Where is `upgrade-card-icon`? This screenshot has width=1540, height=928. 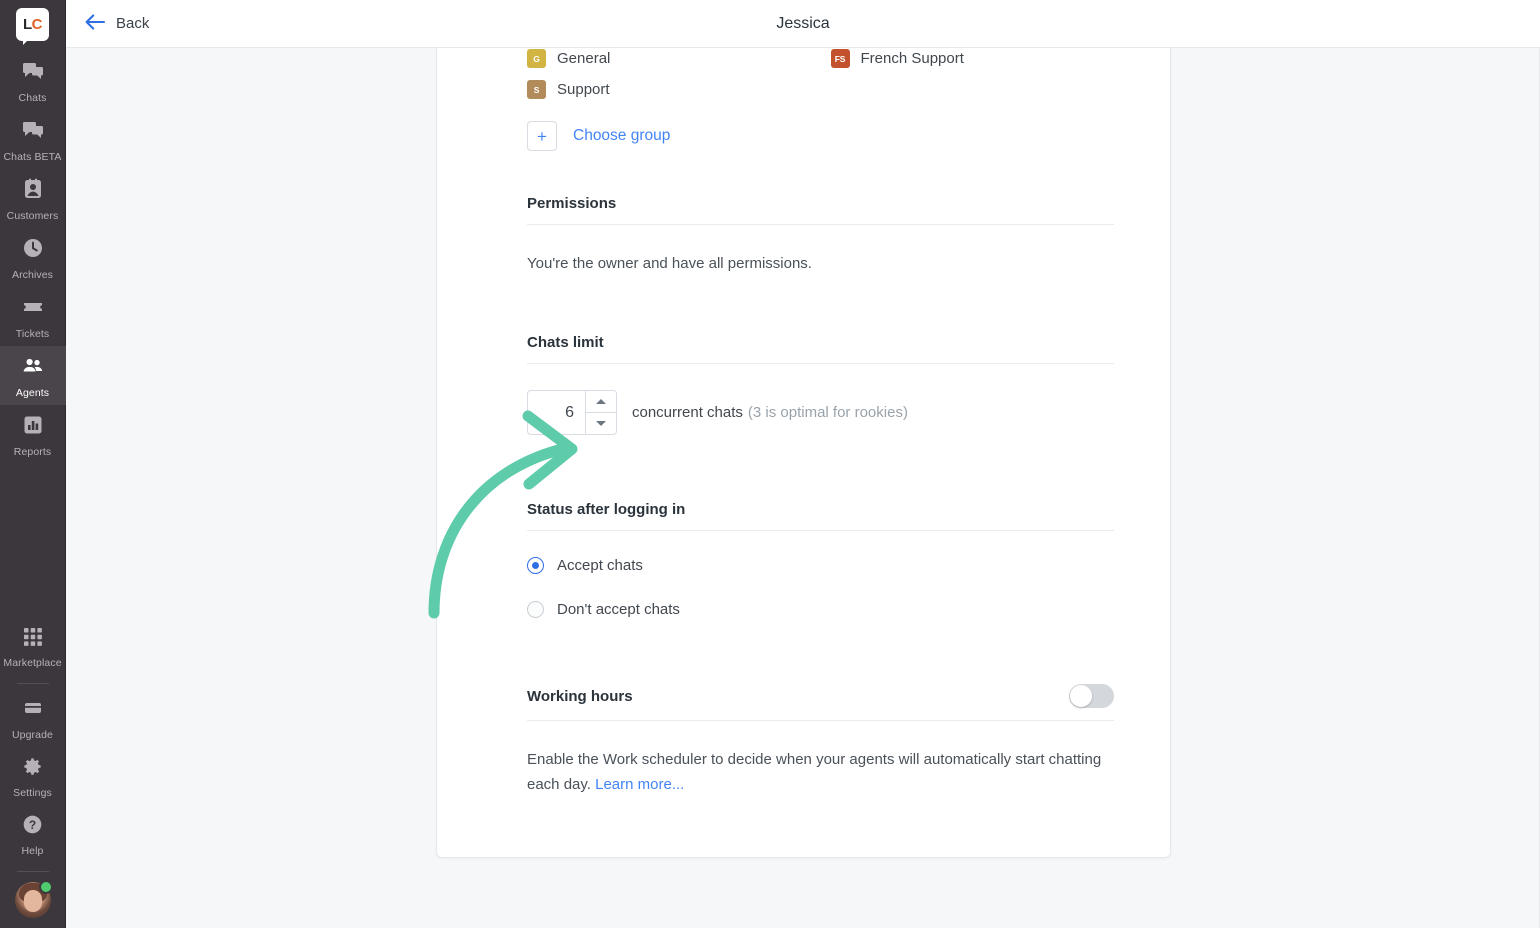 upgrade-card-icon is located at coordinates (33, 710).